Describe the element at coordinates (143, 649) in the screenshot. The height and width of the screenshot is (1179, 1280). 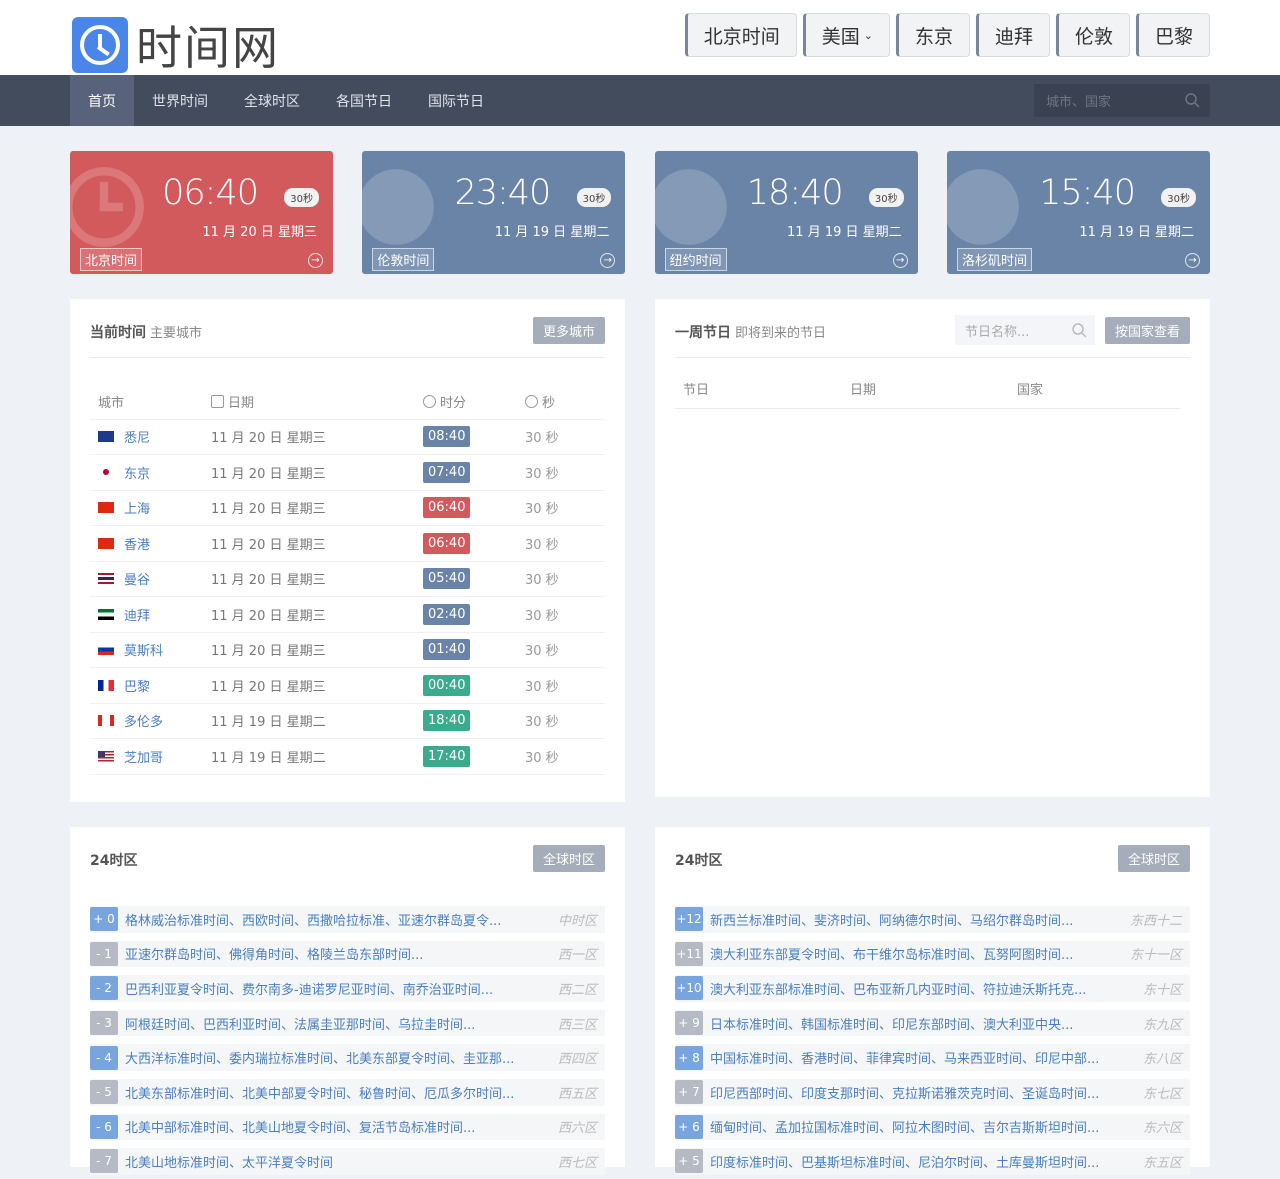
I see `city-link: 莫斯科` at that location.